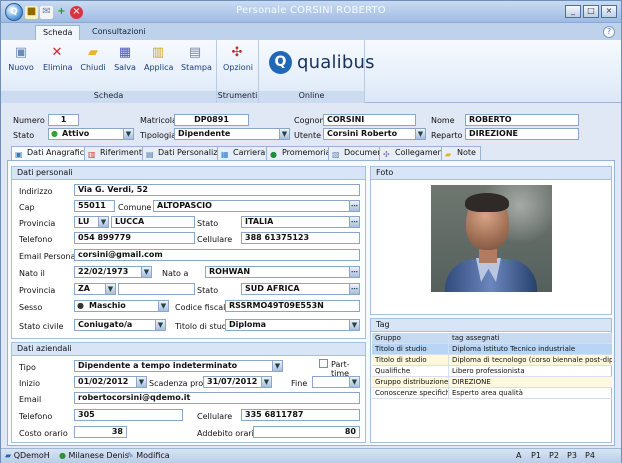  What do you see at coordinates (121, 306) in the screenshot?
I see `sesso-select: ● Maschio ▼` at bounding box center [121, 306].